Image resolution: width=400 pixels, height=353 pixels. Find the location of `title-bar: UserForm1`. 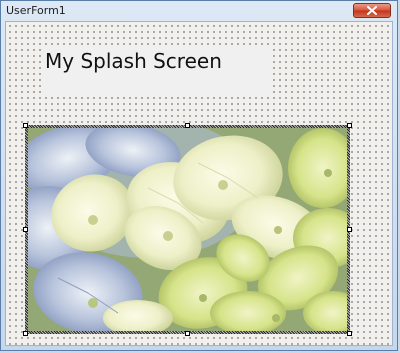

title-bar: UserForm1 is located at coordinates (199, 11).